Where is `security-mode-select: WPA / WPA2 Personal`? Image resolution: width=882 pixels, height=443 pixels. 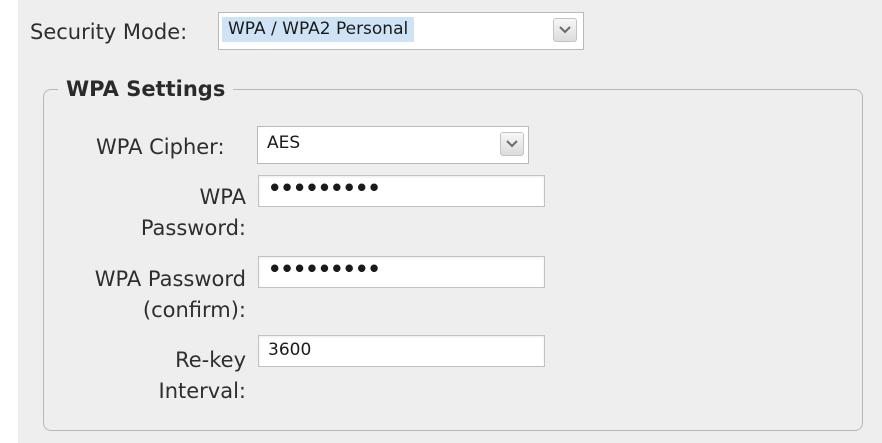 security-mode-select: WPA / WPA2 Personal is located at coordinates (401, 31).